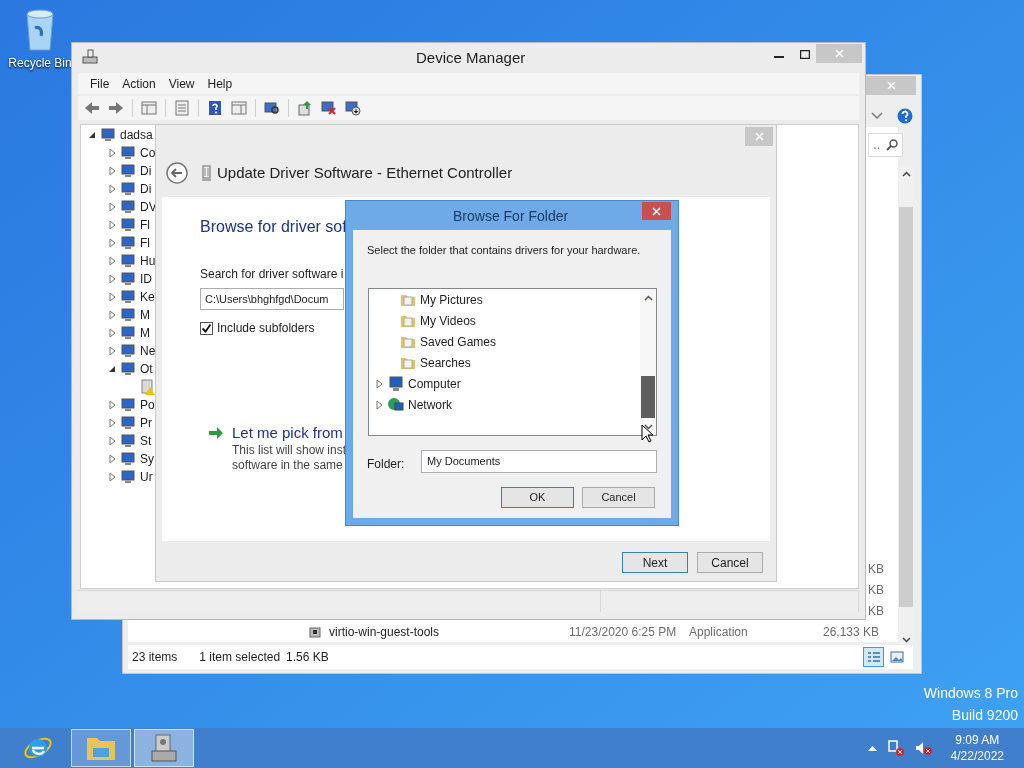 The height and width of the screenshot is (768, 1024). I want to click on maximize-icon, so click(805, 54).